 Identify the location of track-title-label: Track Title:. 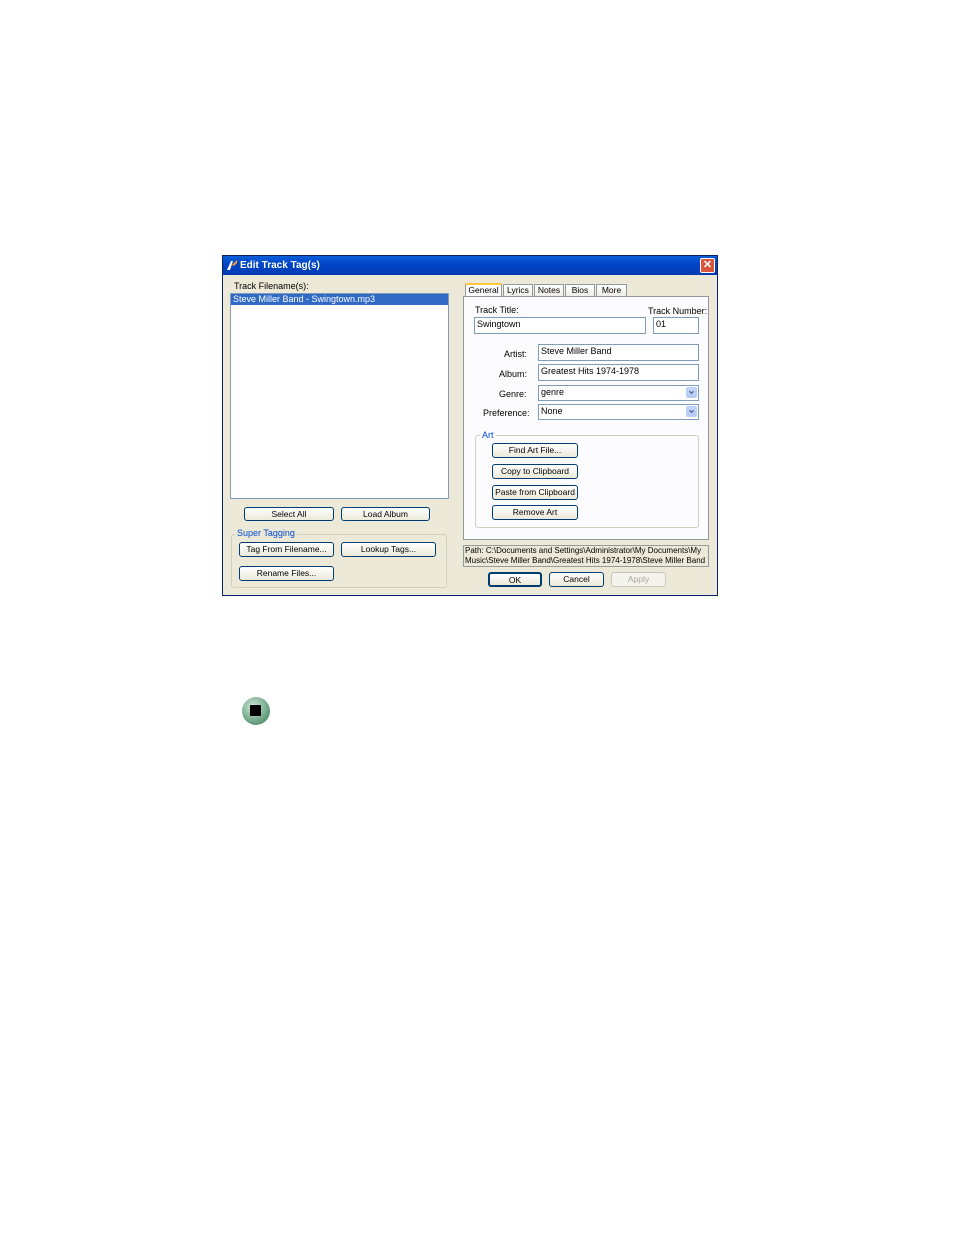
(497, 310).